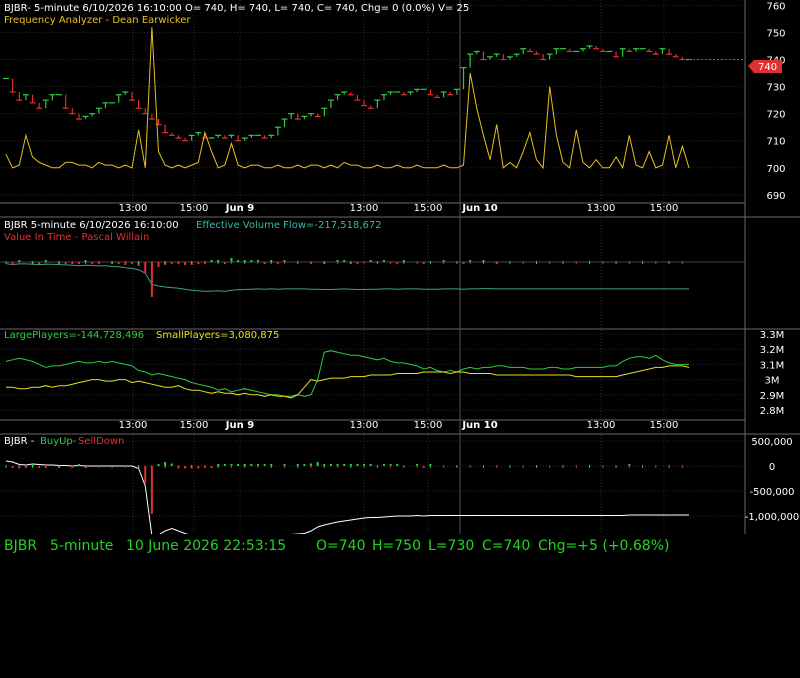 Image resolution: width=800 pixels, height=678 pixels. I want to click on buyup-tick-label: 0, so click(772, 467).